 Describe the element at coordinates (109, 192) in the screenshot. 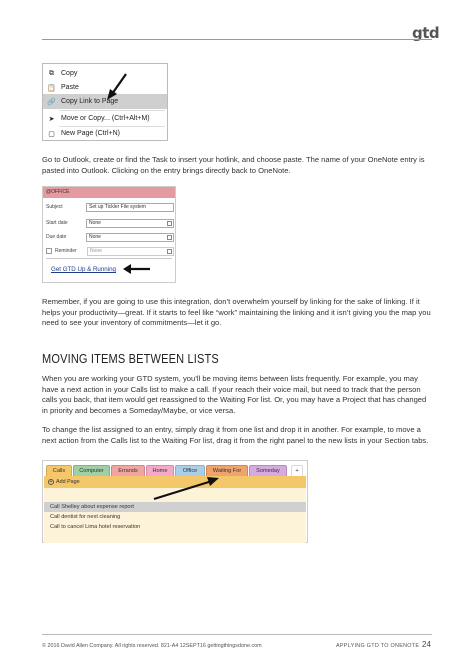

I see `category-bar: @OFFICE` at that location.